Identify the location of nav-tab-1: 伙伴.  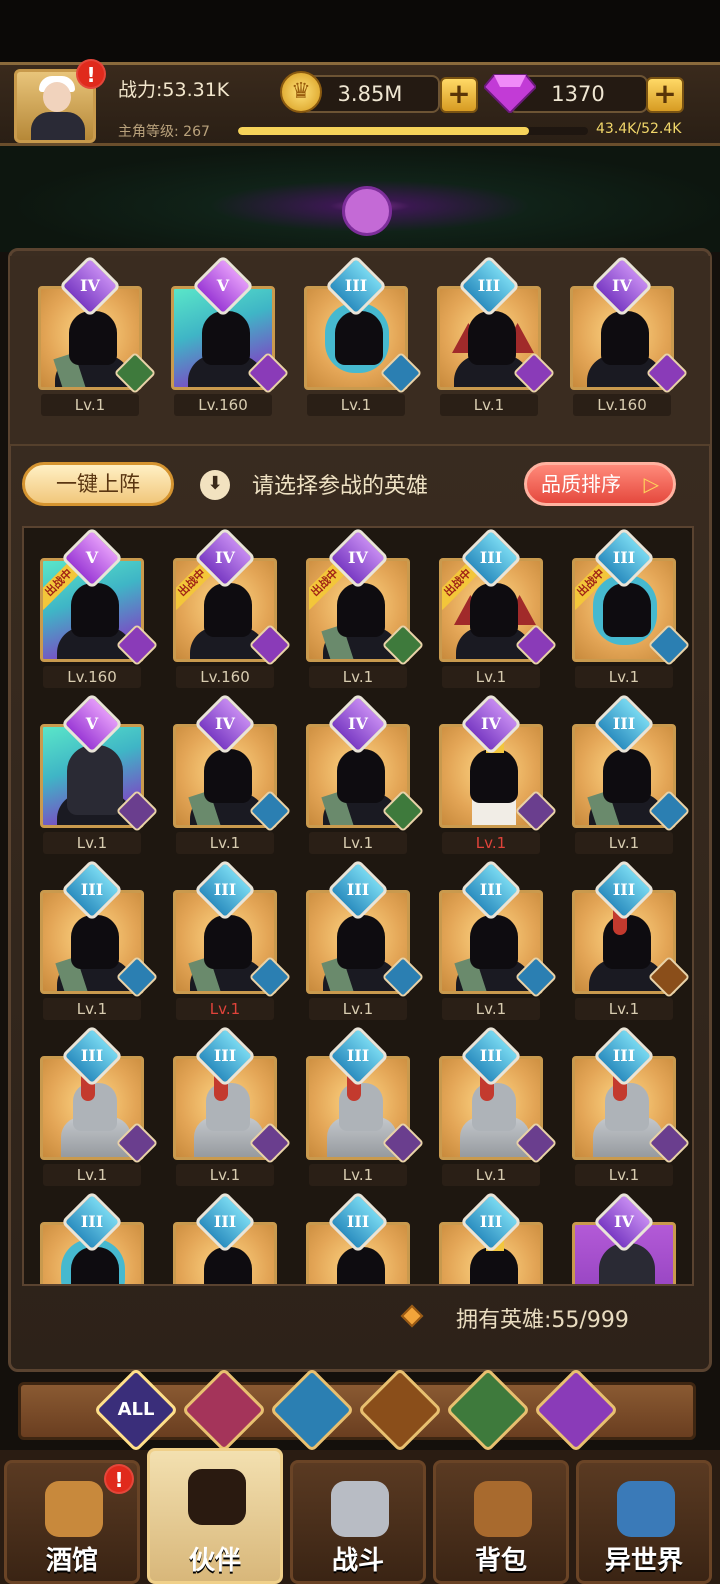
(215, 1516).